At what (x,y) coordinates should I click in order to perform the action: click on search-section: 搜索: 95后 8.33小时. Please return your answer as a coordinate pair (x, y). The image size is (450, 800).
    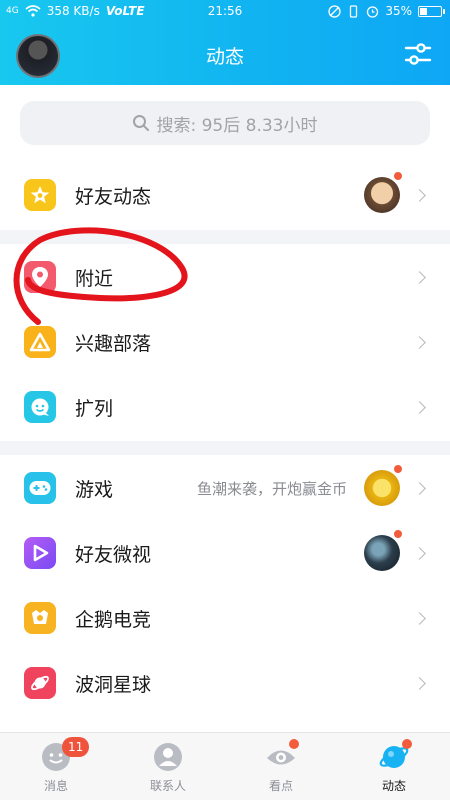
    Looking at the image, I should click on (225, 124).